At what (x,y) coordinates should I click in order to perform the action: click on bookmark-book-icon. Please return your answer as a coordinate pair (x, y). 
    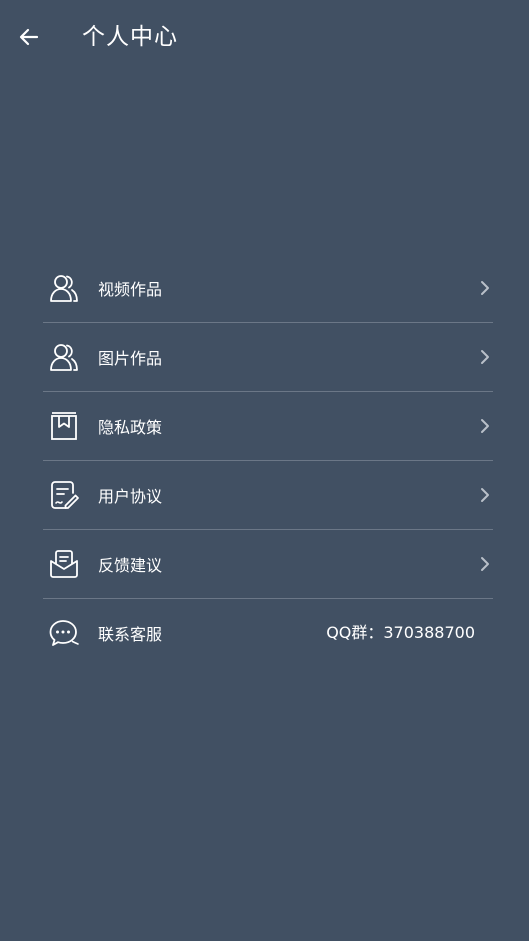
    Looking at the image, I should click on (64, 426).